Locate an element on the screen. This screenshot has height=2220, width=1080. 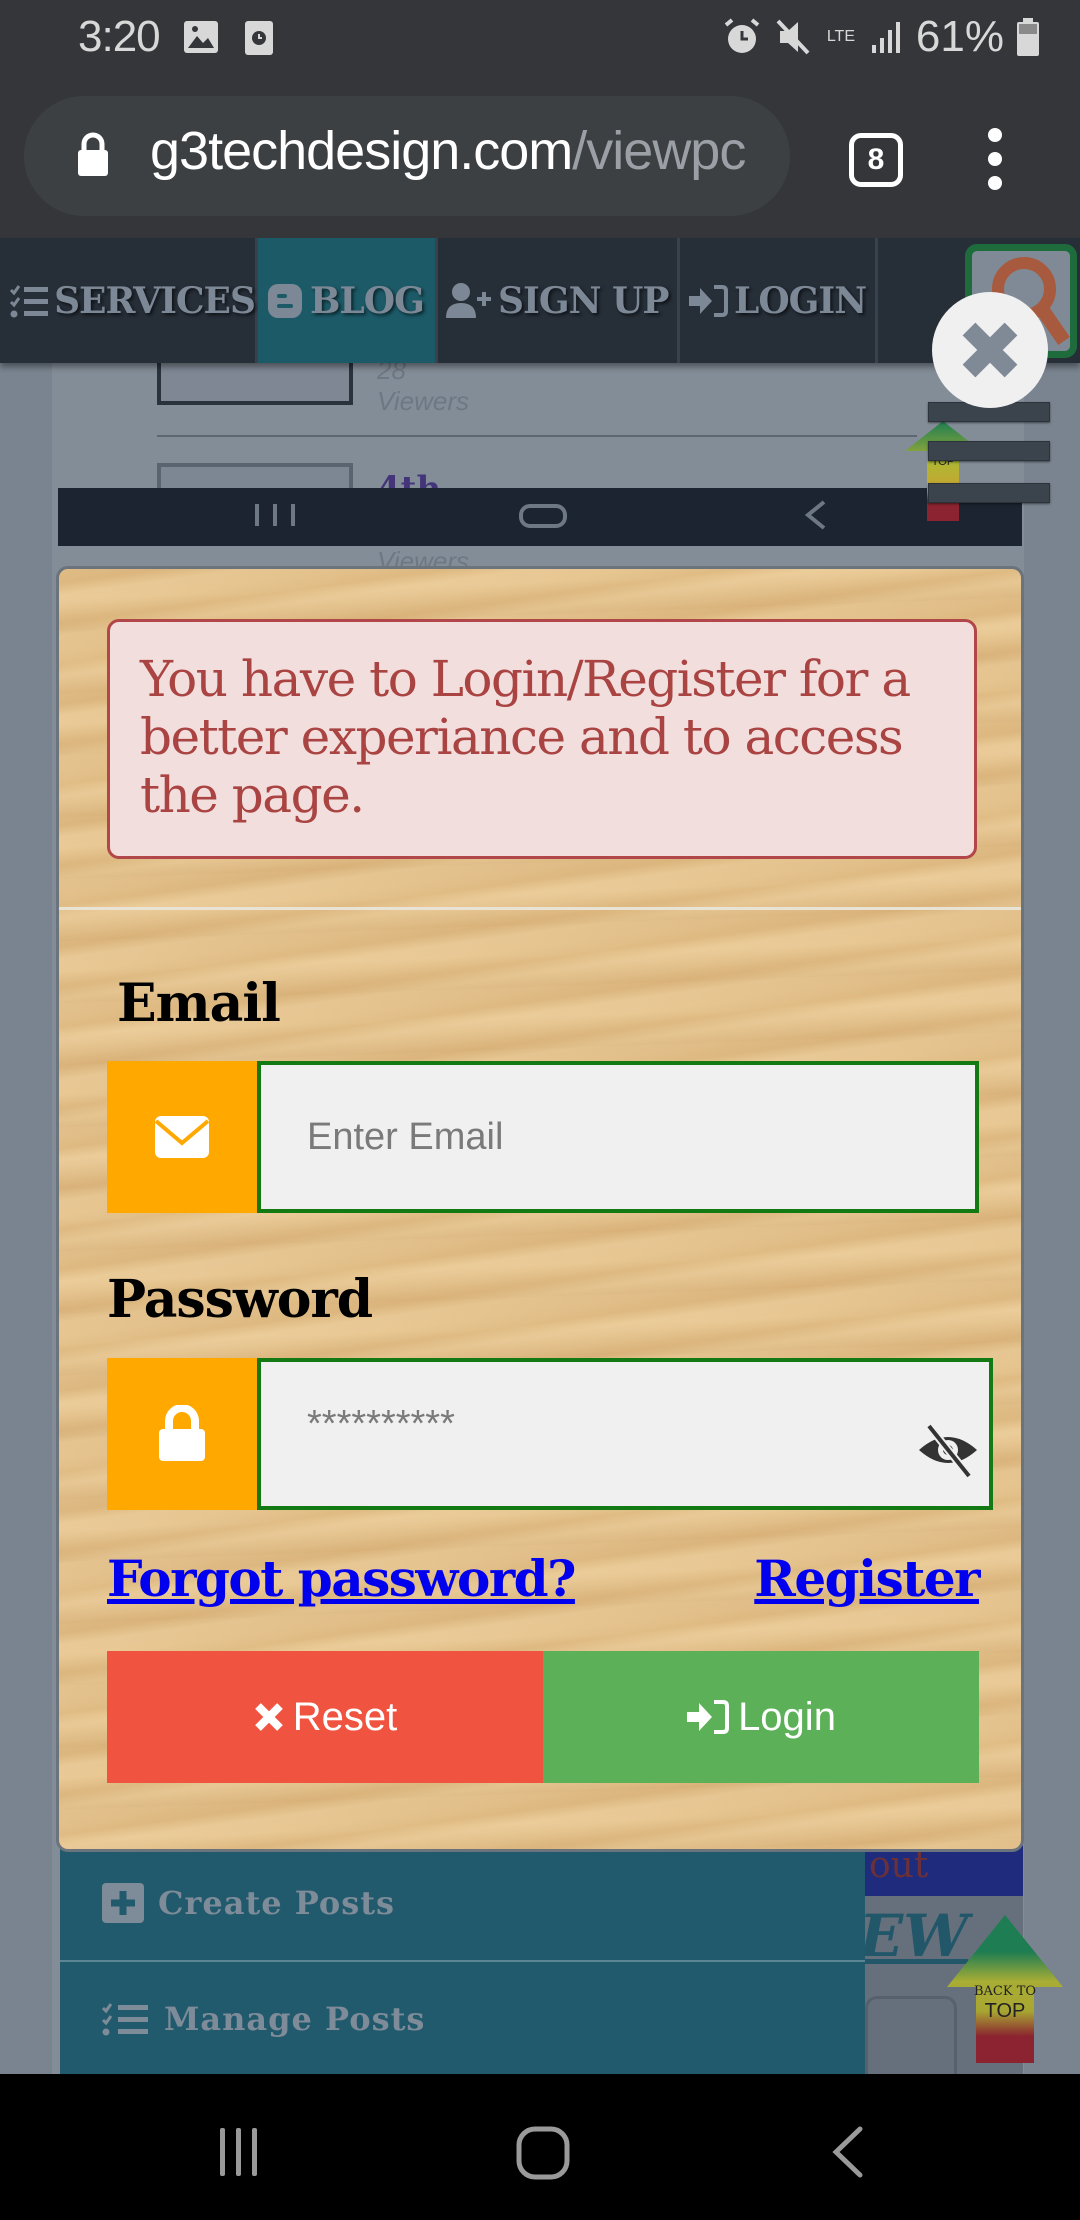
address-bar: g3techdesign.com/viewpc is located at coordinates (407, 156).